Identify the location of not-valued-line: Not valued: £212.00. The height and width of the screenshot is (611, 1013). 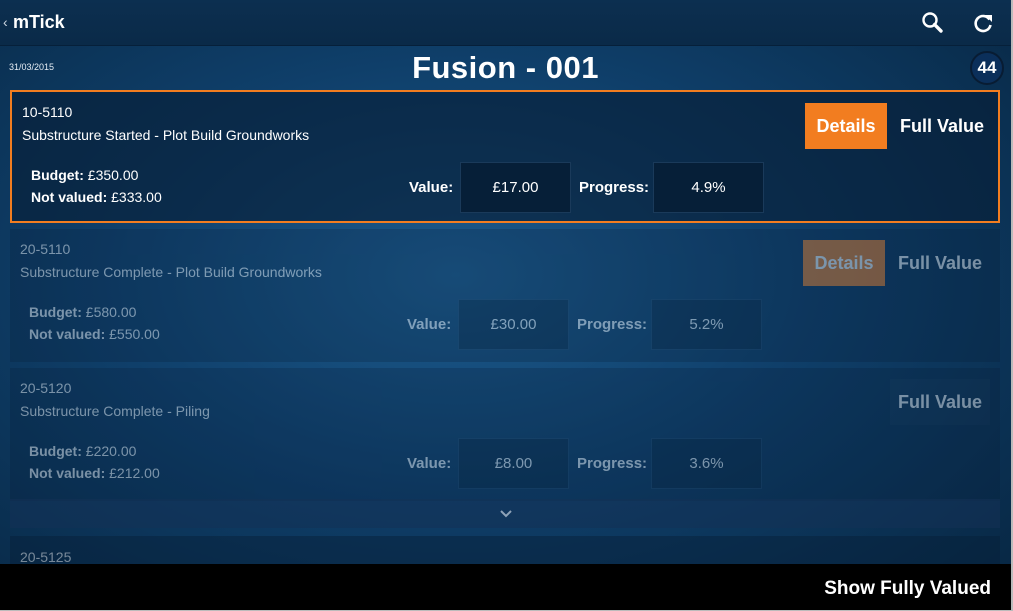
(94, 473).